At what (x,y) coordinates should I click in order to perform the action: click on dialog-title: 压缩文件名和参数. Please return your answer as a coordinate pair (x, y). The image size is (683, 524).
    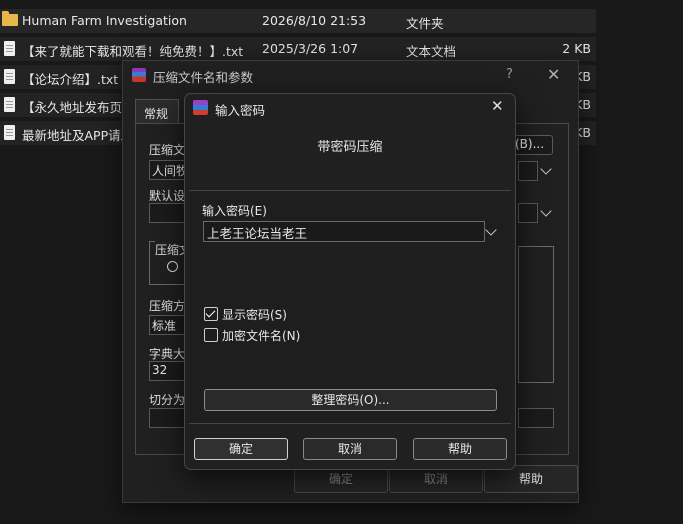
    Looking at the image, I should click on (203, 77).